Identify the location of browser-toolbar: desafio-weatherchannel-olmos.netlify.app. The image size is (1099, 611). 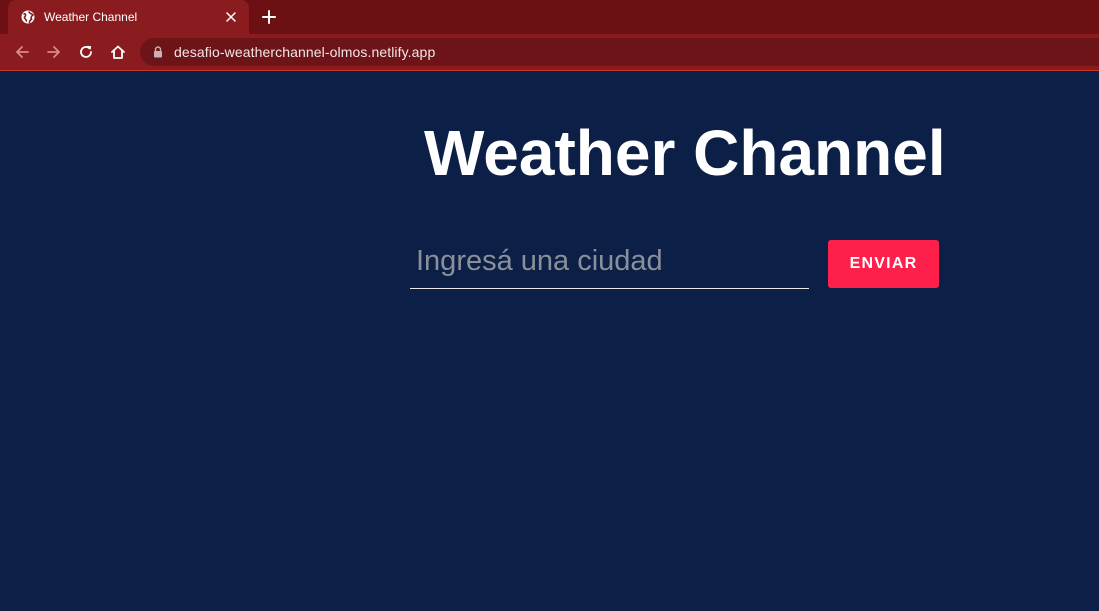
(549, 52).